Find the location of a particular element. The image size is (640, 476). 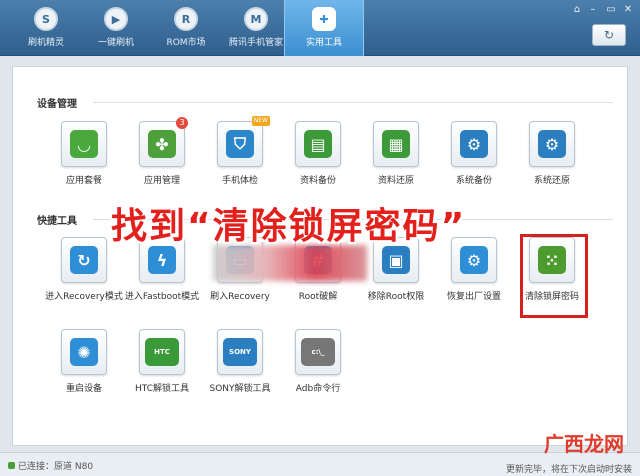

terminal-icon: c:\_ is located at coordinates (318, 352).